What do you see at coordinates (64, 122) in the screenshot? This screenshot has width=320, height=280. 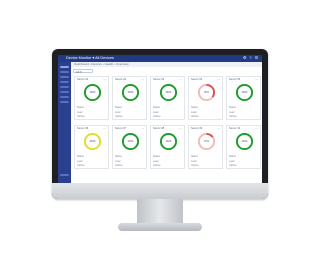 I see `sidebar` at bounding box center [64, 122].